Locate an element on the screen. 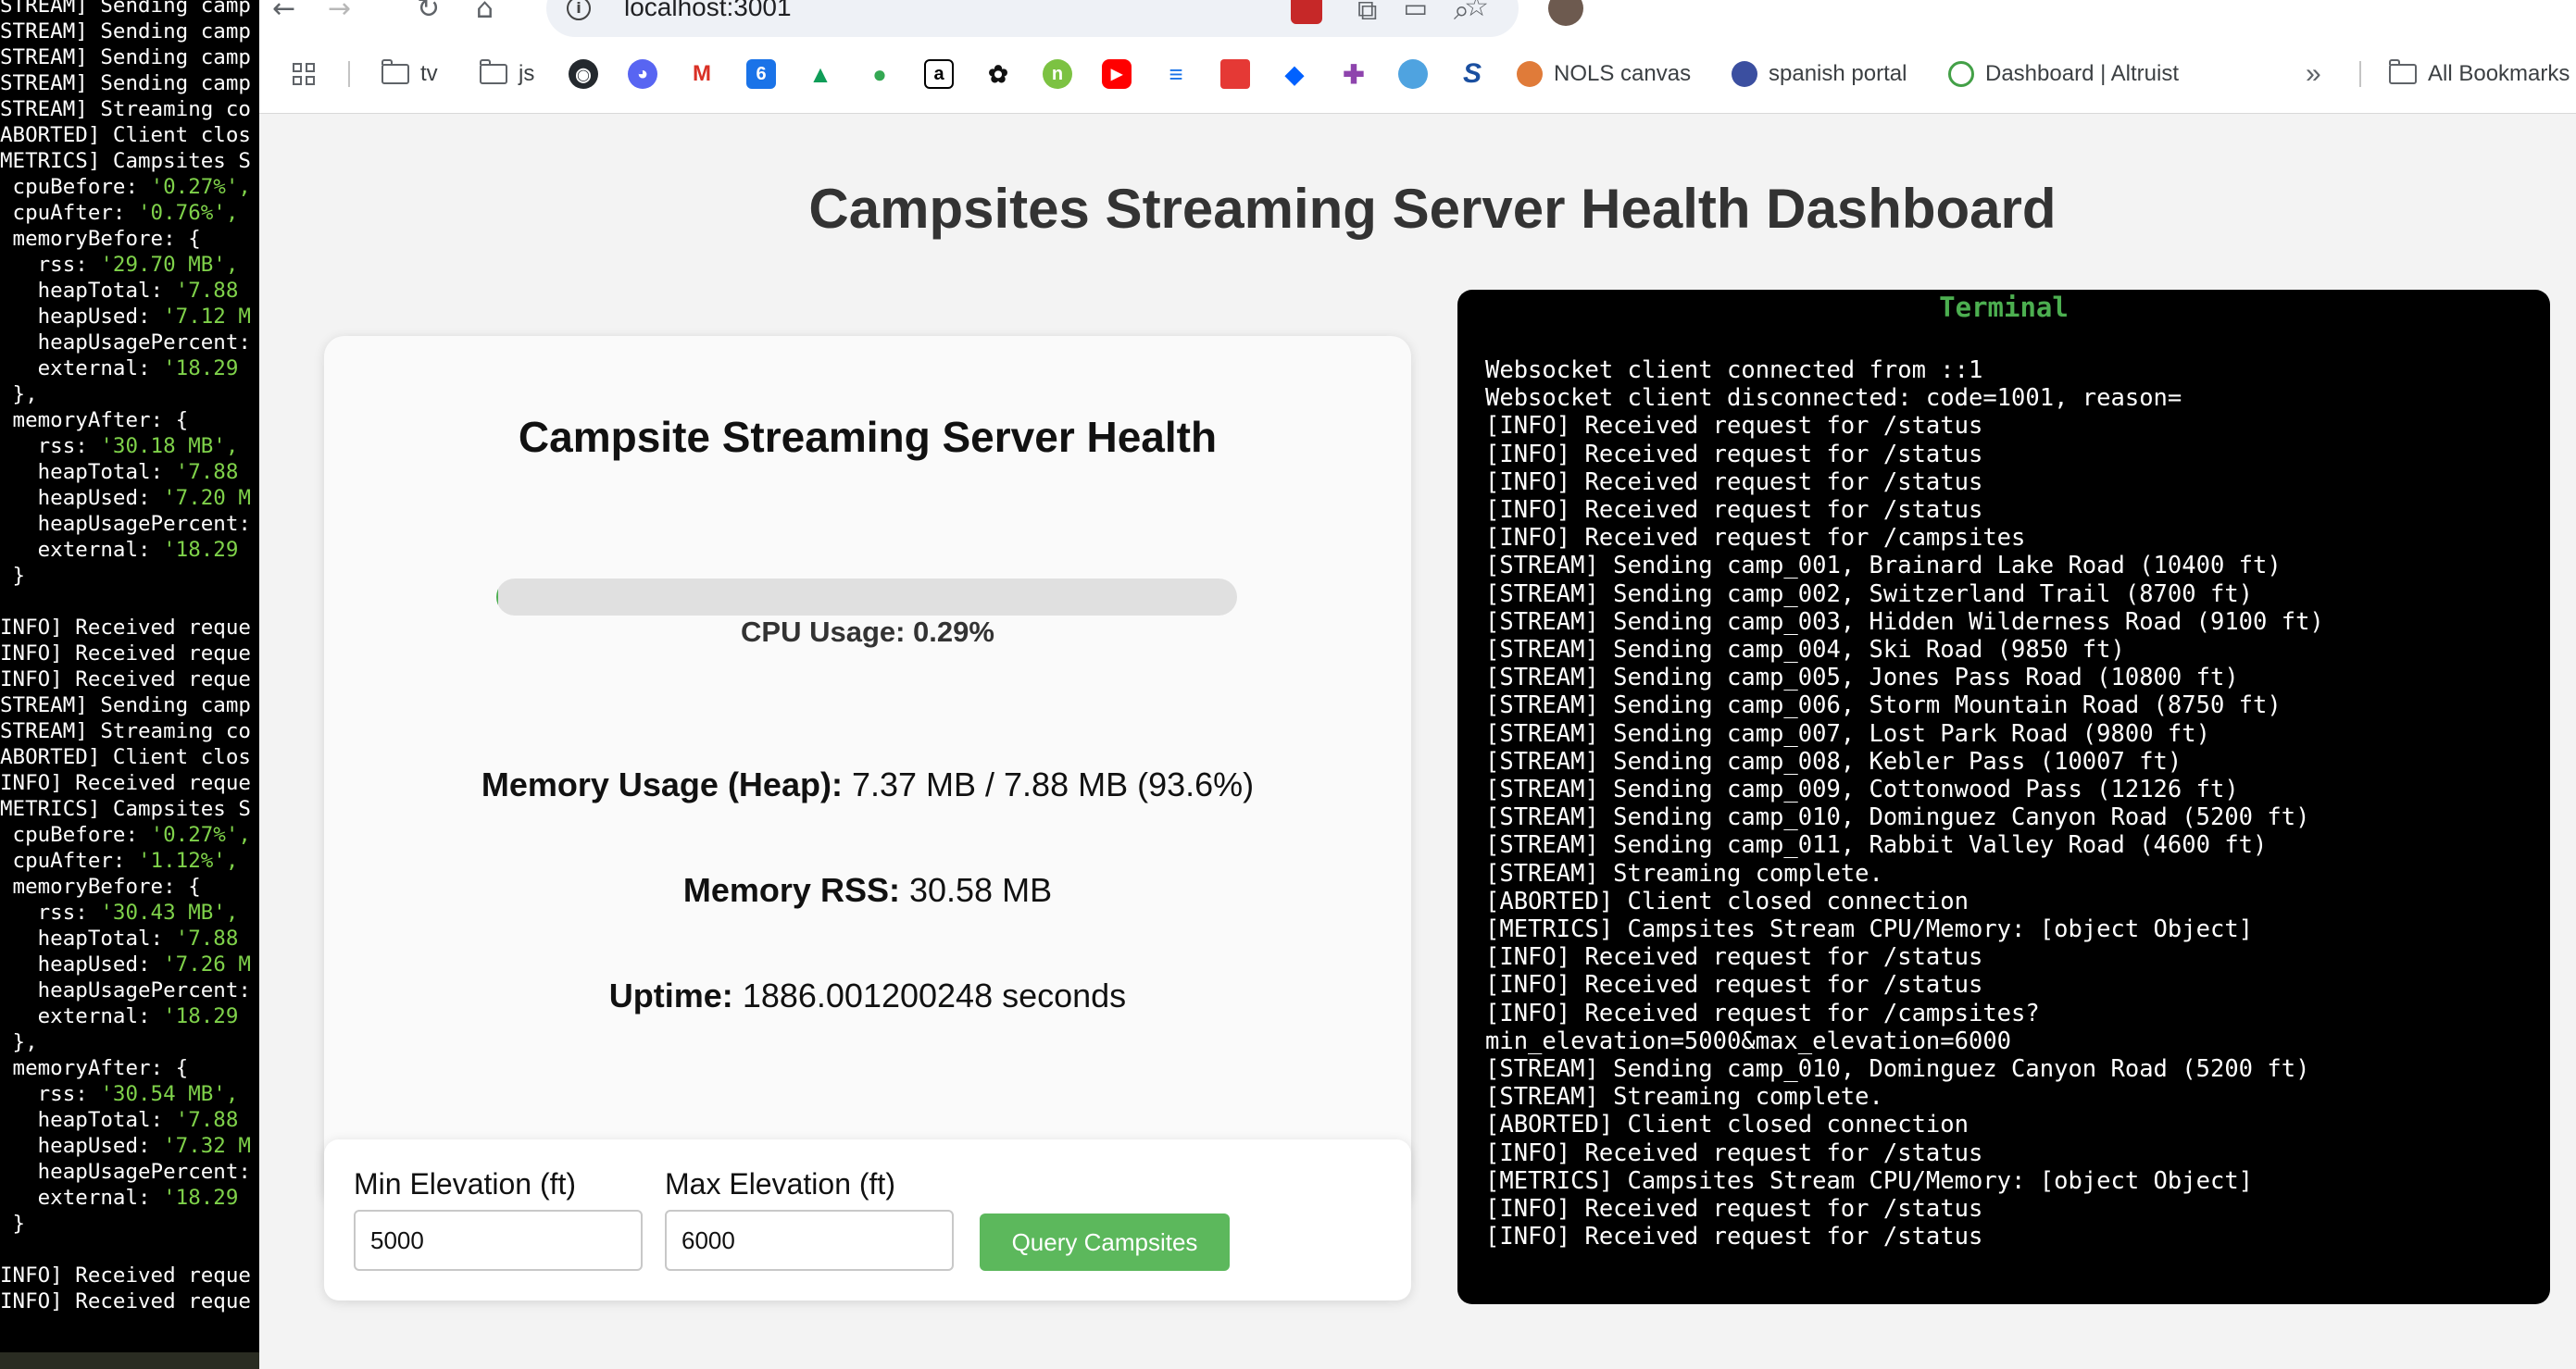  youtube-icon: ▶ is located at coordinates (1117, 74).